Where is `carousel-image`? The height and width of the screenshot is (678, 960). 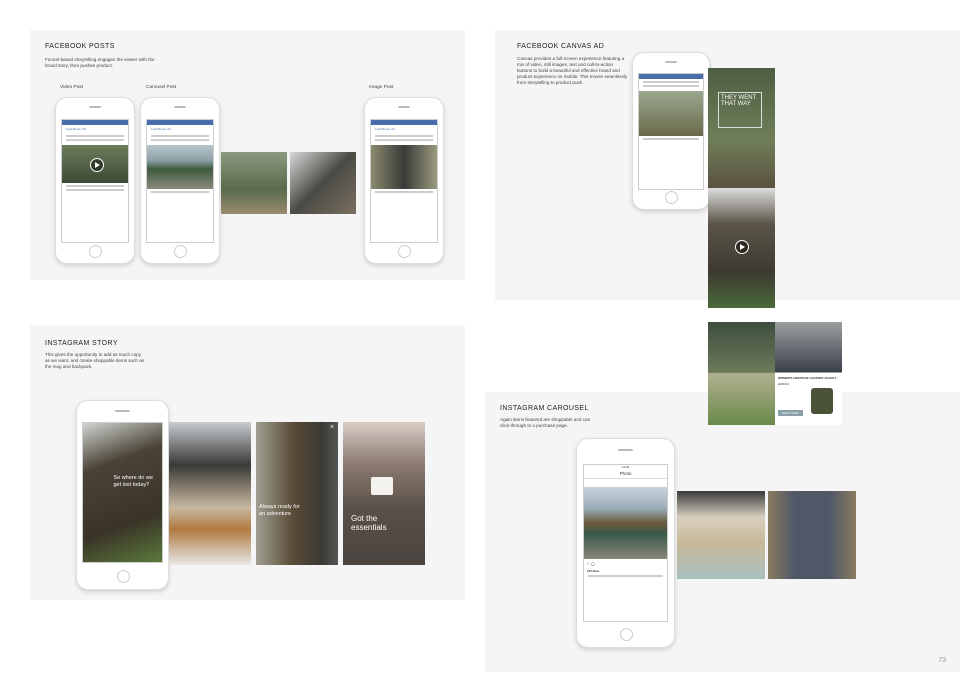 carousel-image is located at coordinates (180, 167).